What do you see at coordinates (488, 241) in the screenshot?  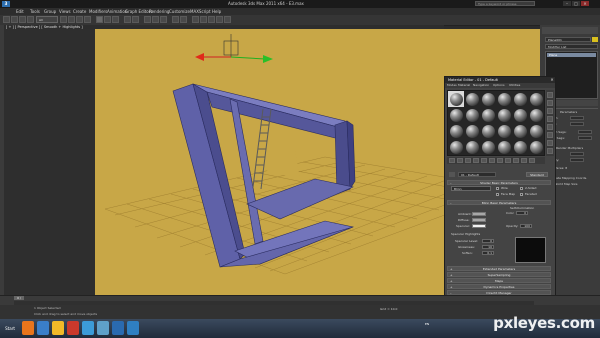 I see `specular-level-spinner: 0` at bounding box center [488, 241].